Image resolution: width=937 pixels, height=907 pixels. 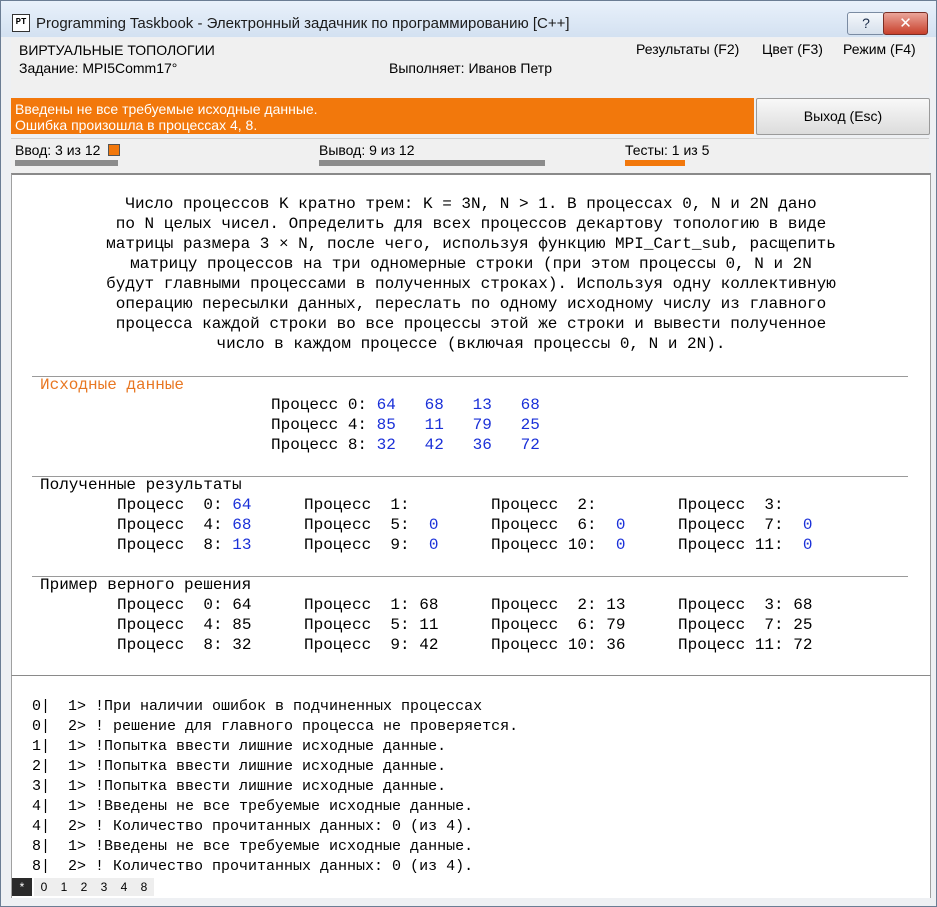 I want to click on input-progress-bar, so click(x=66, y=163).